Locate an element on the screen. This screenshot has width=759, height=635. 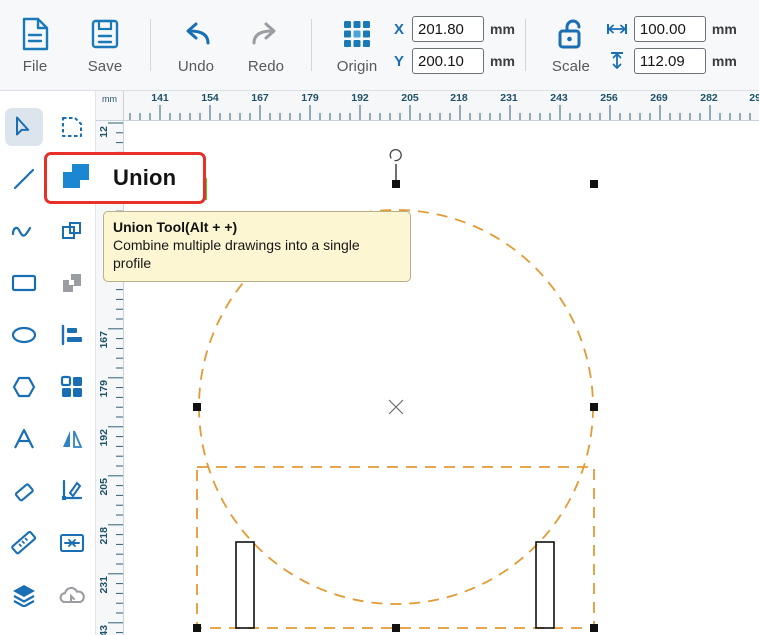
subtract-icon is located at coordinates (72, 231).